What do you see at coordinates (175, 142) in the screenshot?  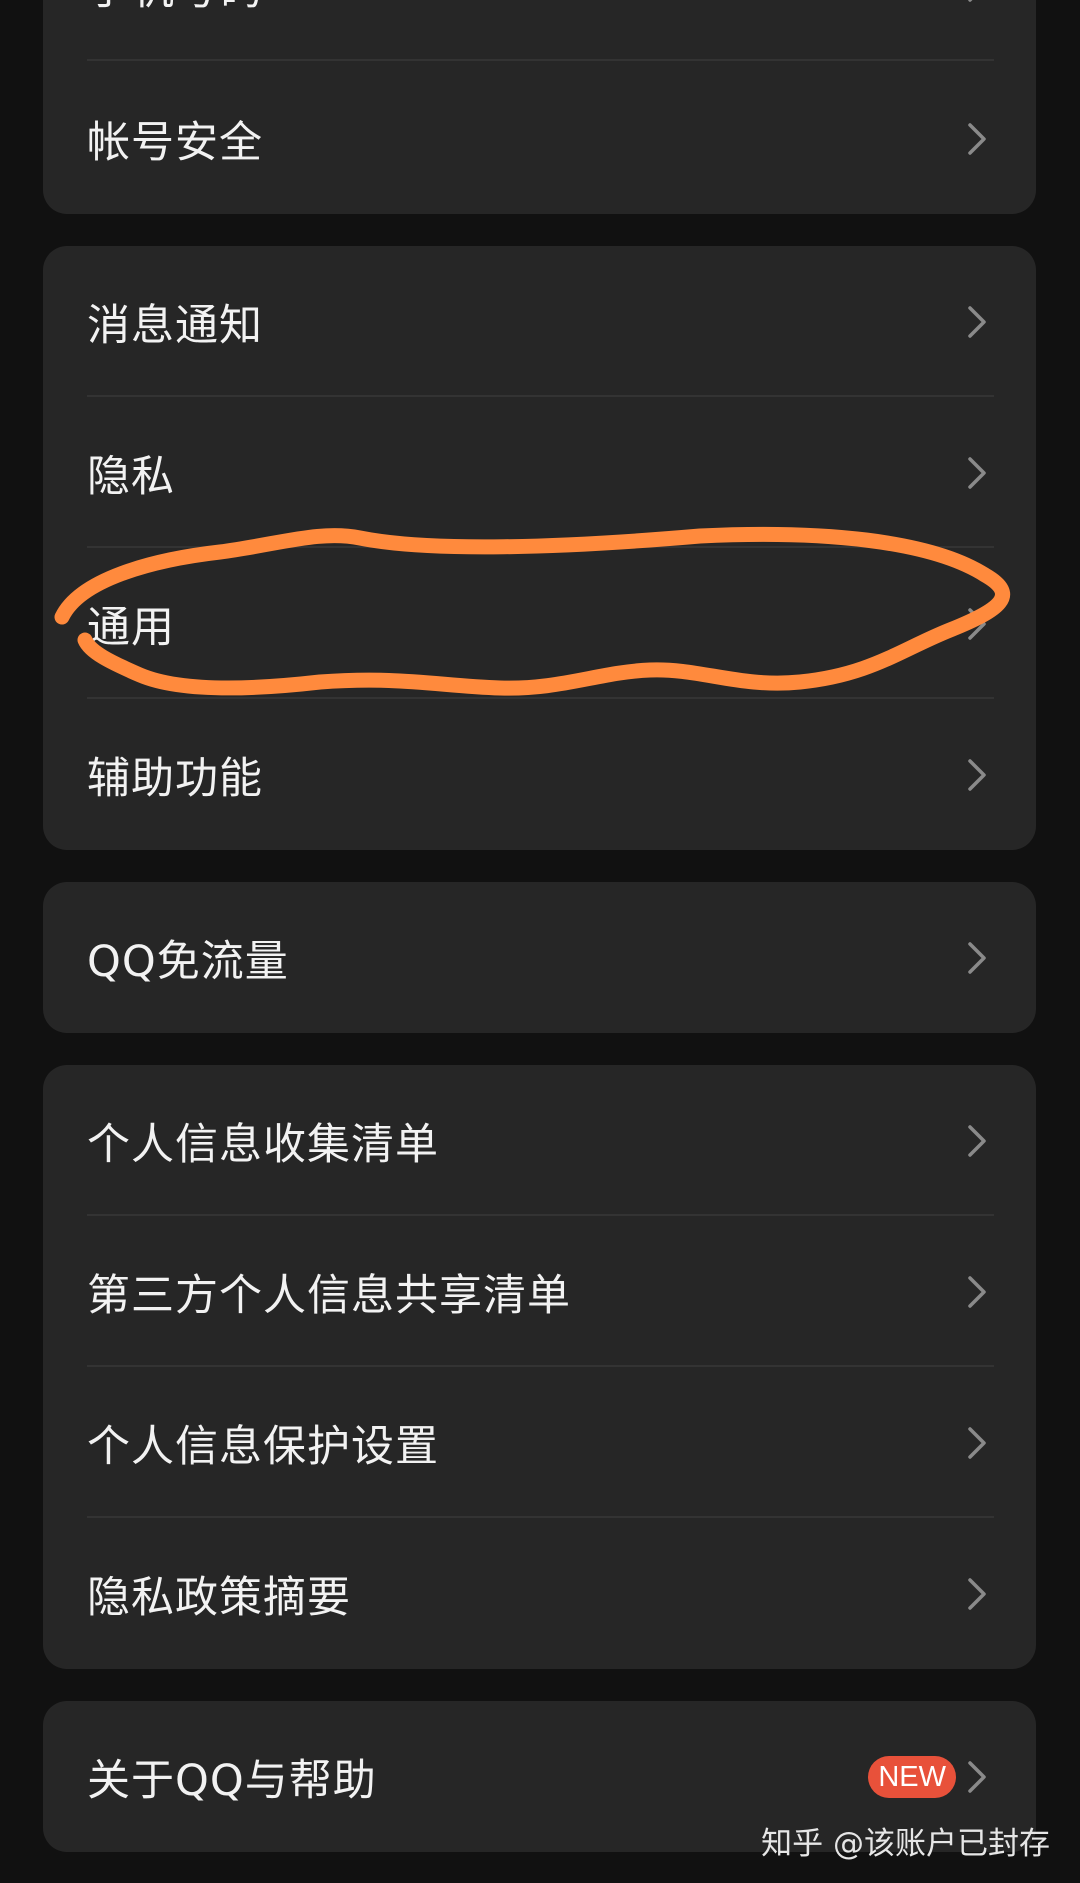 I see `settings-item-label: 帐号安全` at bounding box center [175, 142].